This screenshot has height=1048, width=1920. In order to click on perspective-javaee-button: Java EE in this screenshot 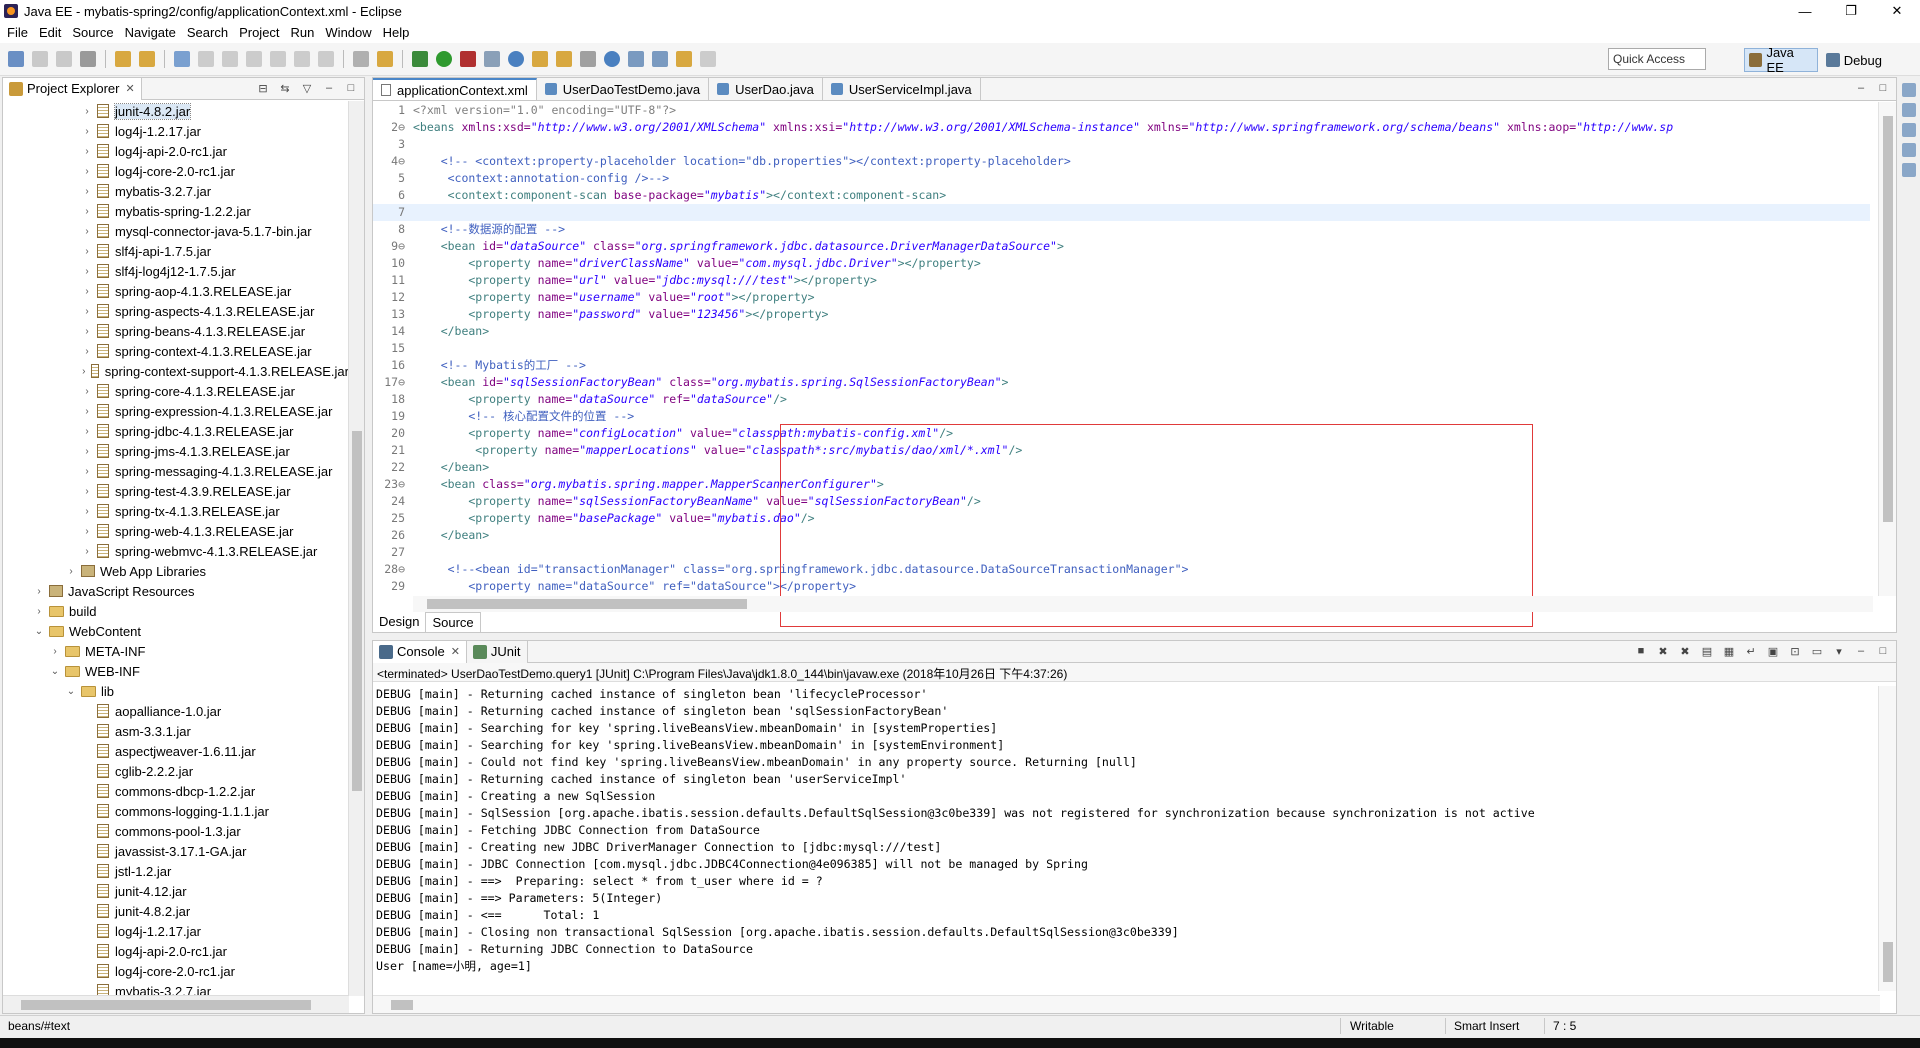, I will do `click(1781, 60)`.